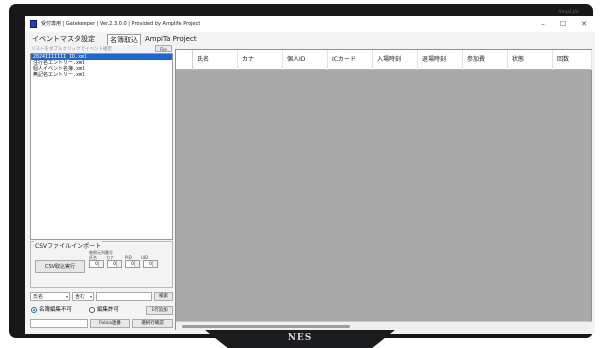 This screenshot has height=348, width=601. I want to click on brand-corner-logo: AmpLife, so click(568, 12).